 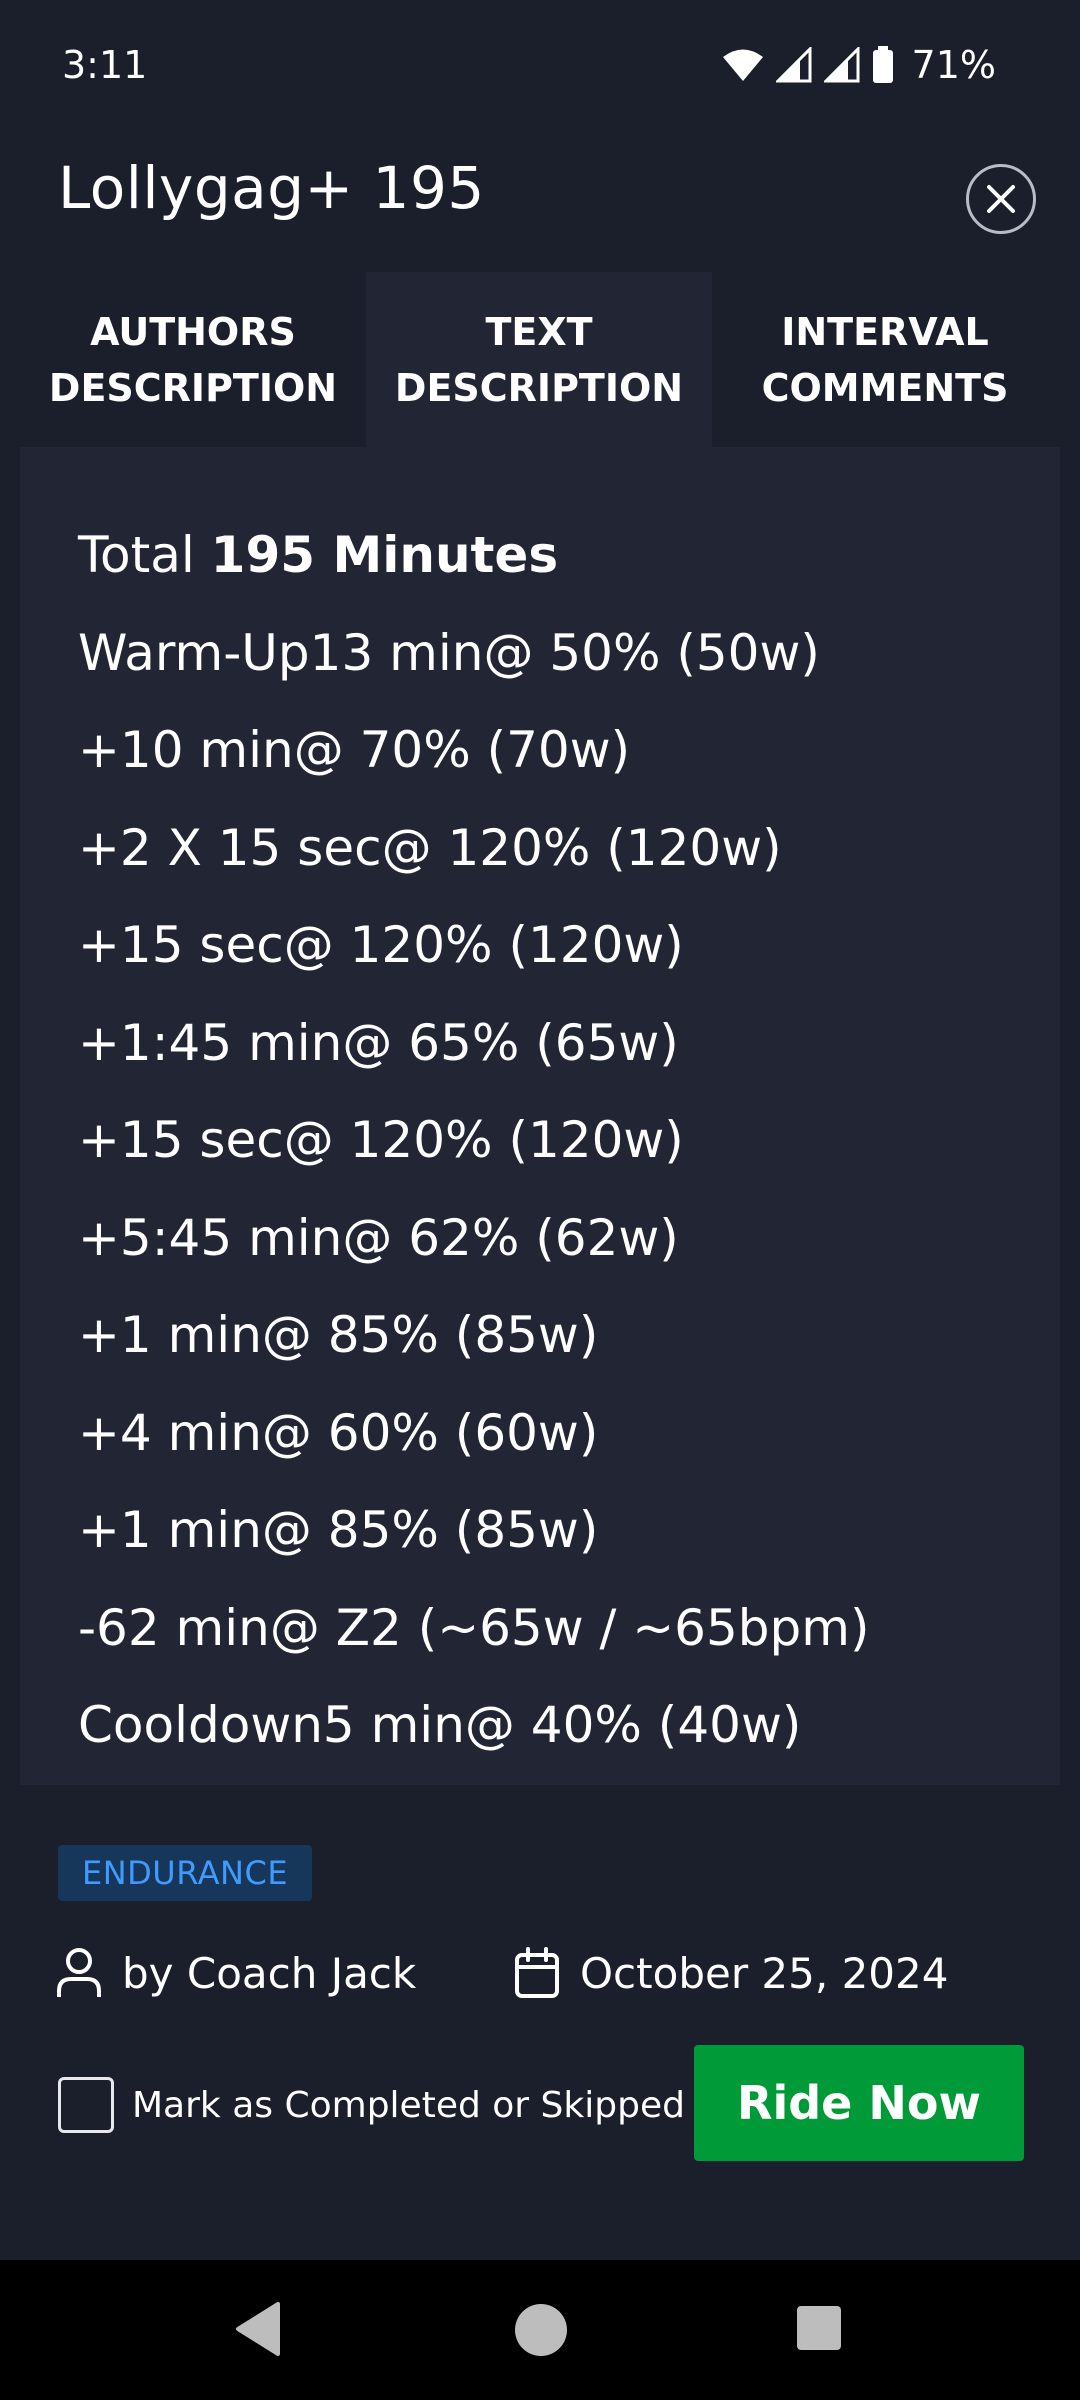 I want to click on system-nav-bar, so click(x=540, y=2330).